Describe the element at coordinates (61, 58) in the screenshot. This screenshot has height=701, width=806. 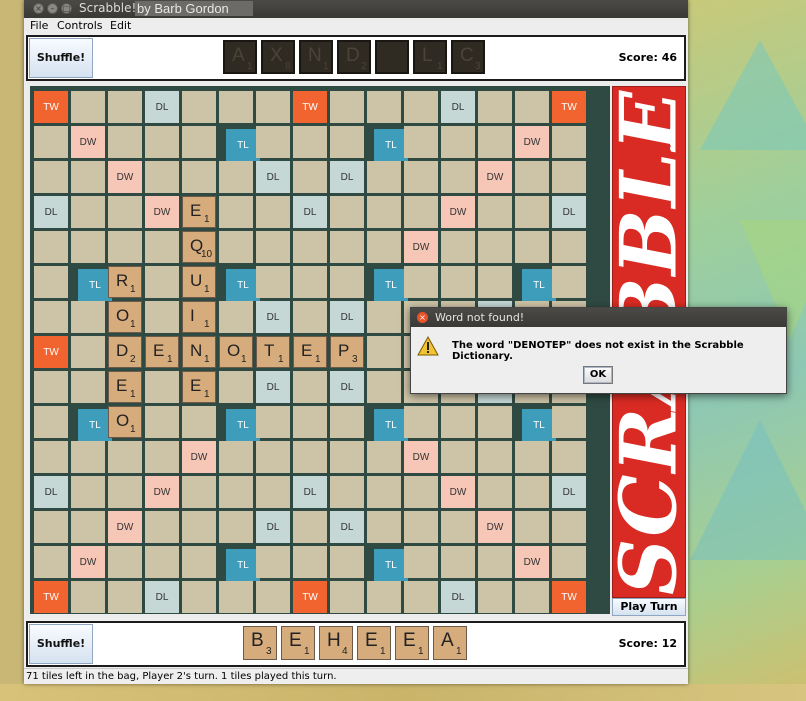
I see `shuffle-button-top: Shuffle!` at that location.